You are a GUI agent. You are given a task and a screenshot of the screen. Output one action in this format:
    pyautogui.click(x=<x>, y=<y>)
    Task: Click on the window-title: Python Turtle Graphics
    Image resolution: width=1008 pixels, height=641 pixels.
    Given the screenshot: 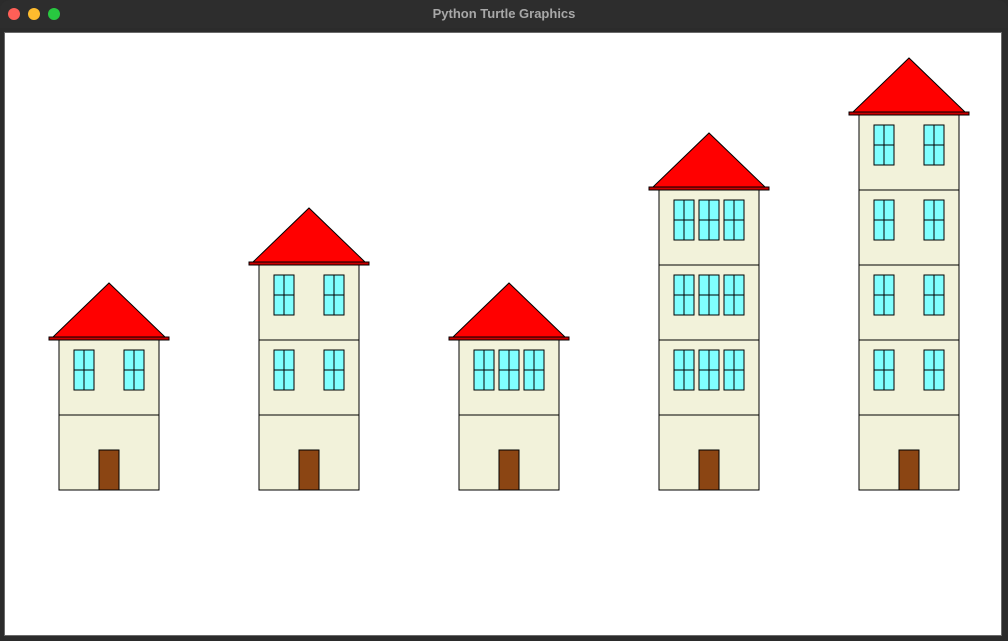 What is the action you would take?
    pyautogui.click(x=504, y=13)
    